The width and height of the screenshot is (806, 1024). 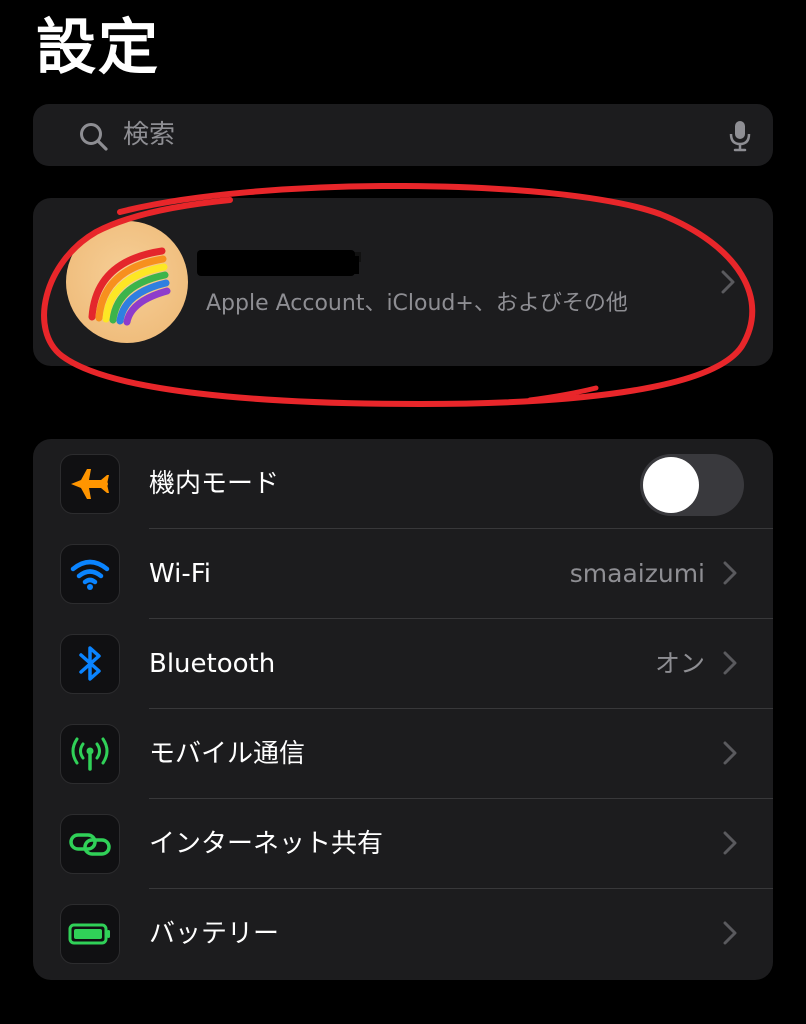 I want to click on redacted-name, so click(x=276, y=263).